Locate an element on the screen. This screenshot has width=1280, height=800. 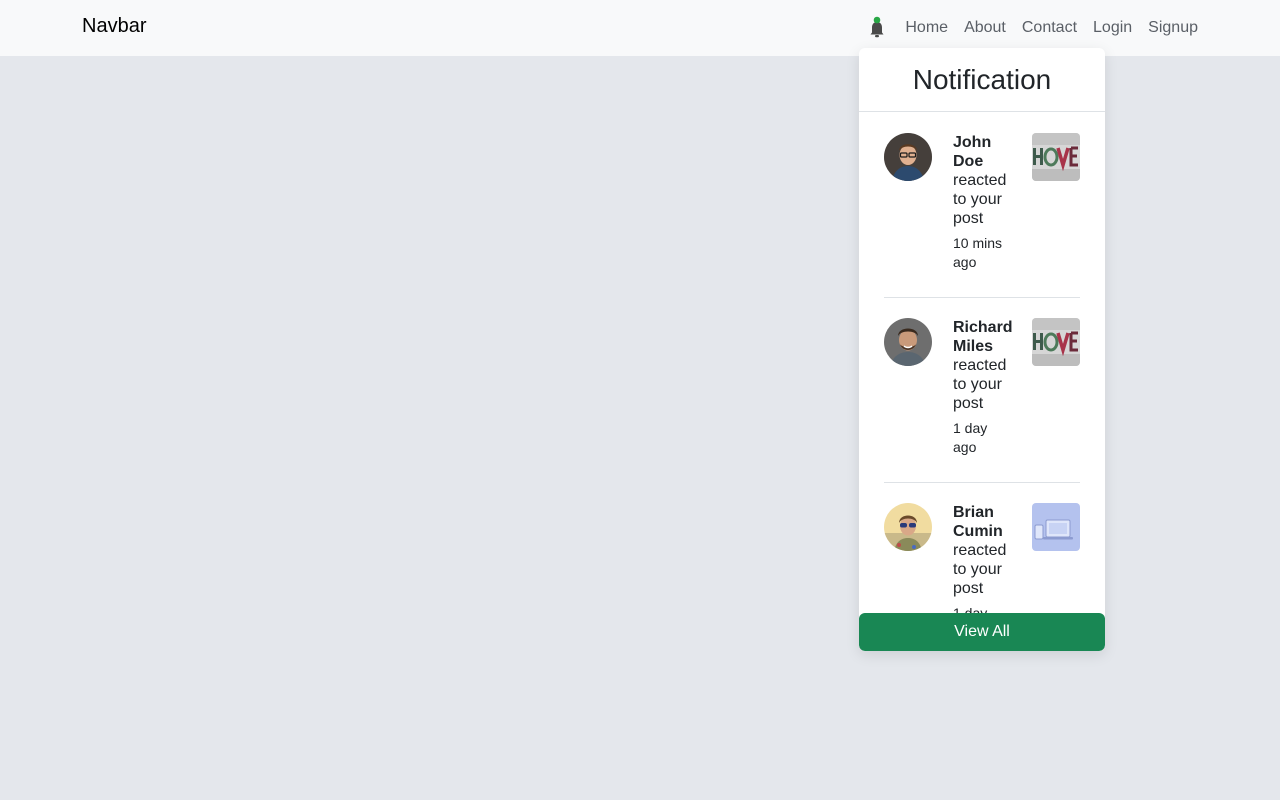
notification-user-name: Richard Miles is located at coordinates (983, 337).